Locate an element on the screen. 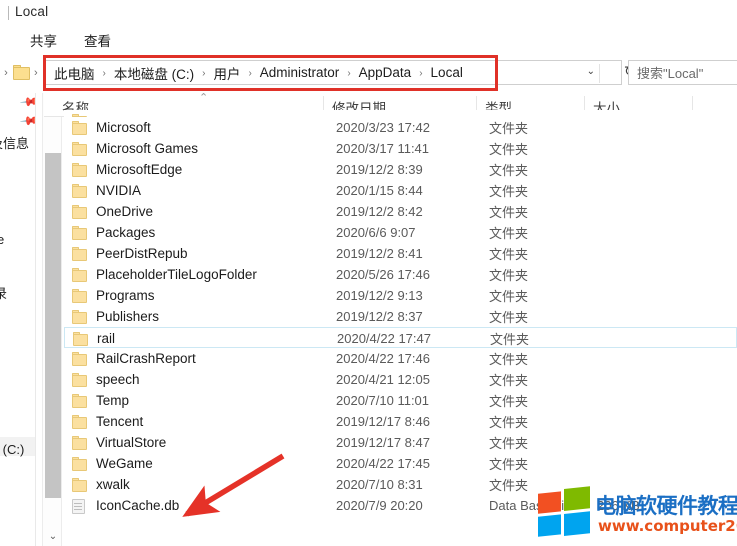 The height and width of the screenshot is (546, 737). table-row: VirtualStore 2019/12/17 8:47 文件夹 is located at coordinates (400, 442).